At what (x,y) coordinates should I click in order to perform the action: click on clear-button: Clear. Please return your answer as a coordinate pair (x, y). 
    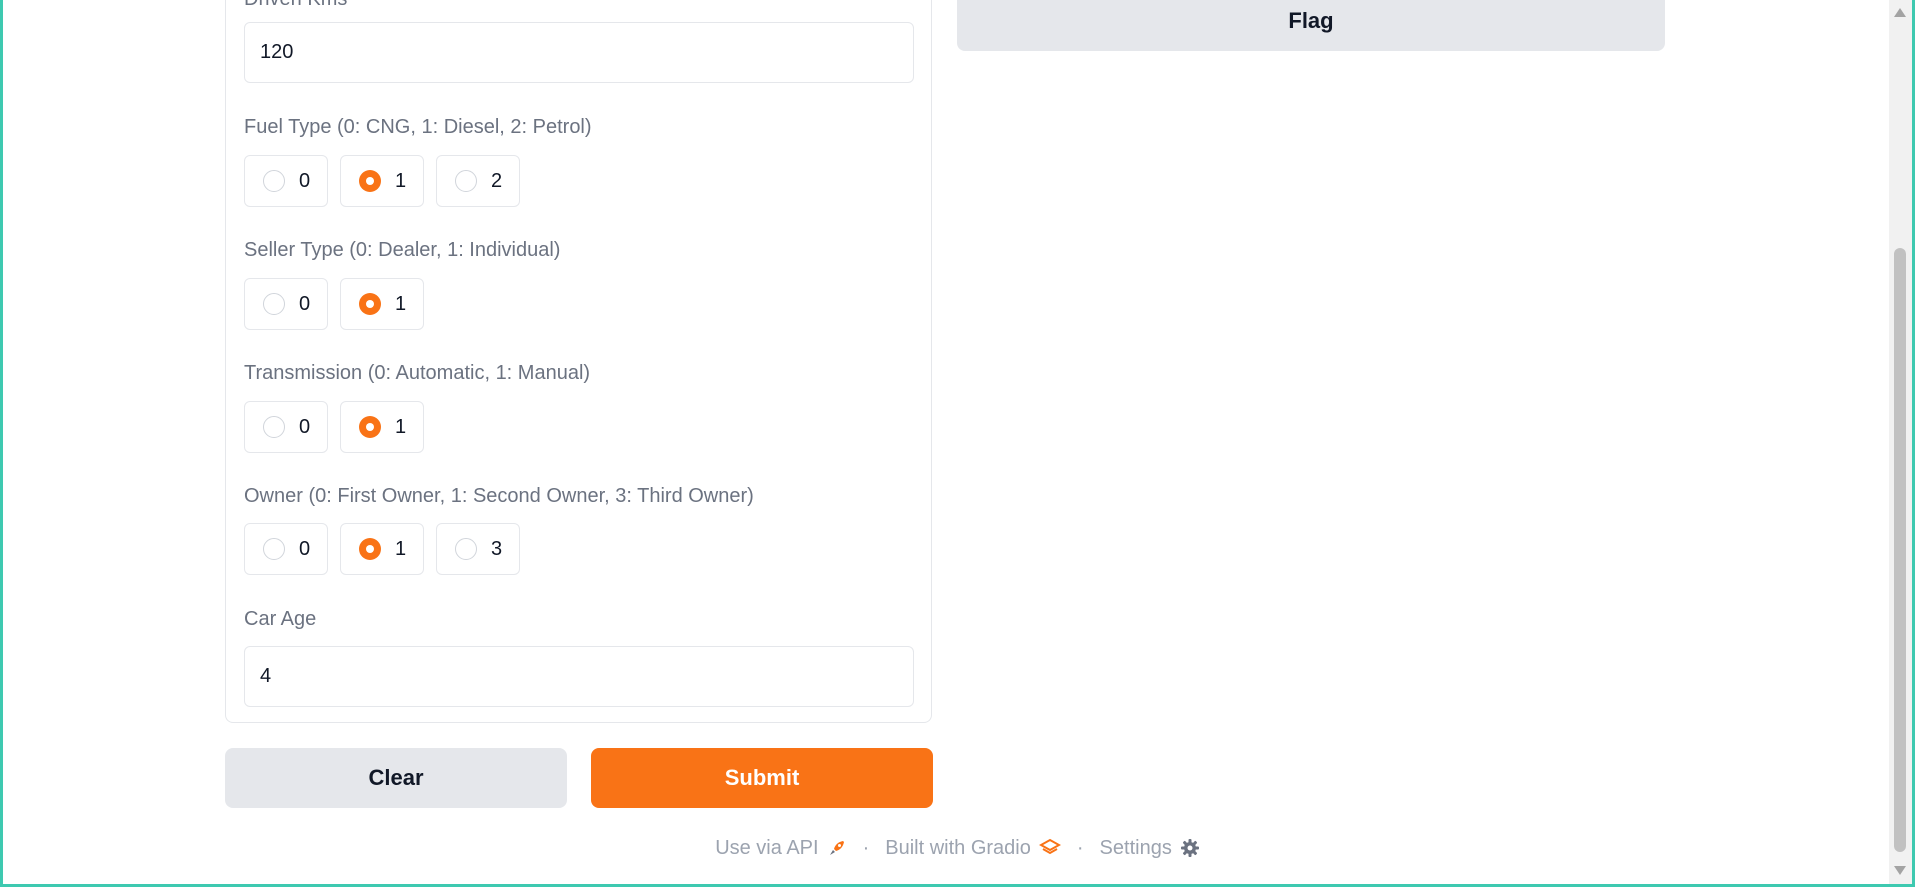
    Looking at the image, I should click on (396, 778).